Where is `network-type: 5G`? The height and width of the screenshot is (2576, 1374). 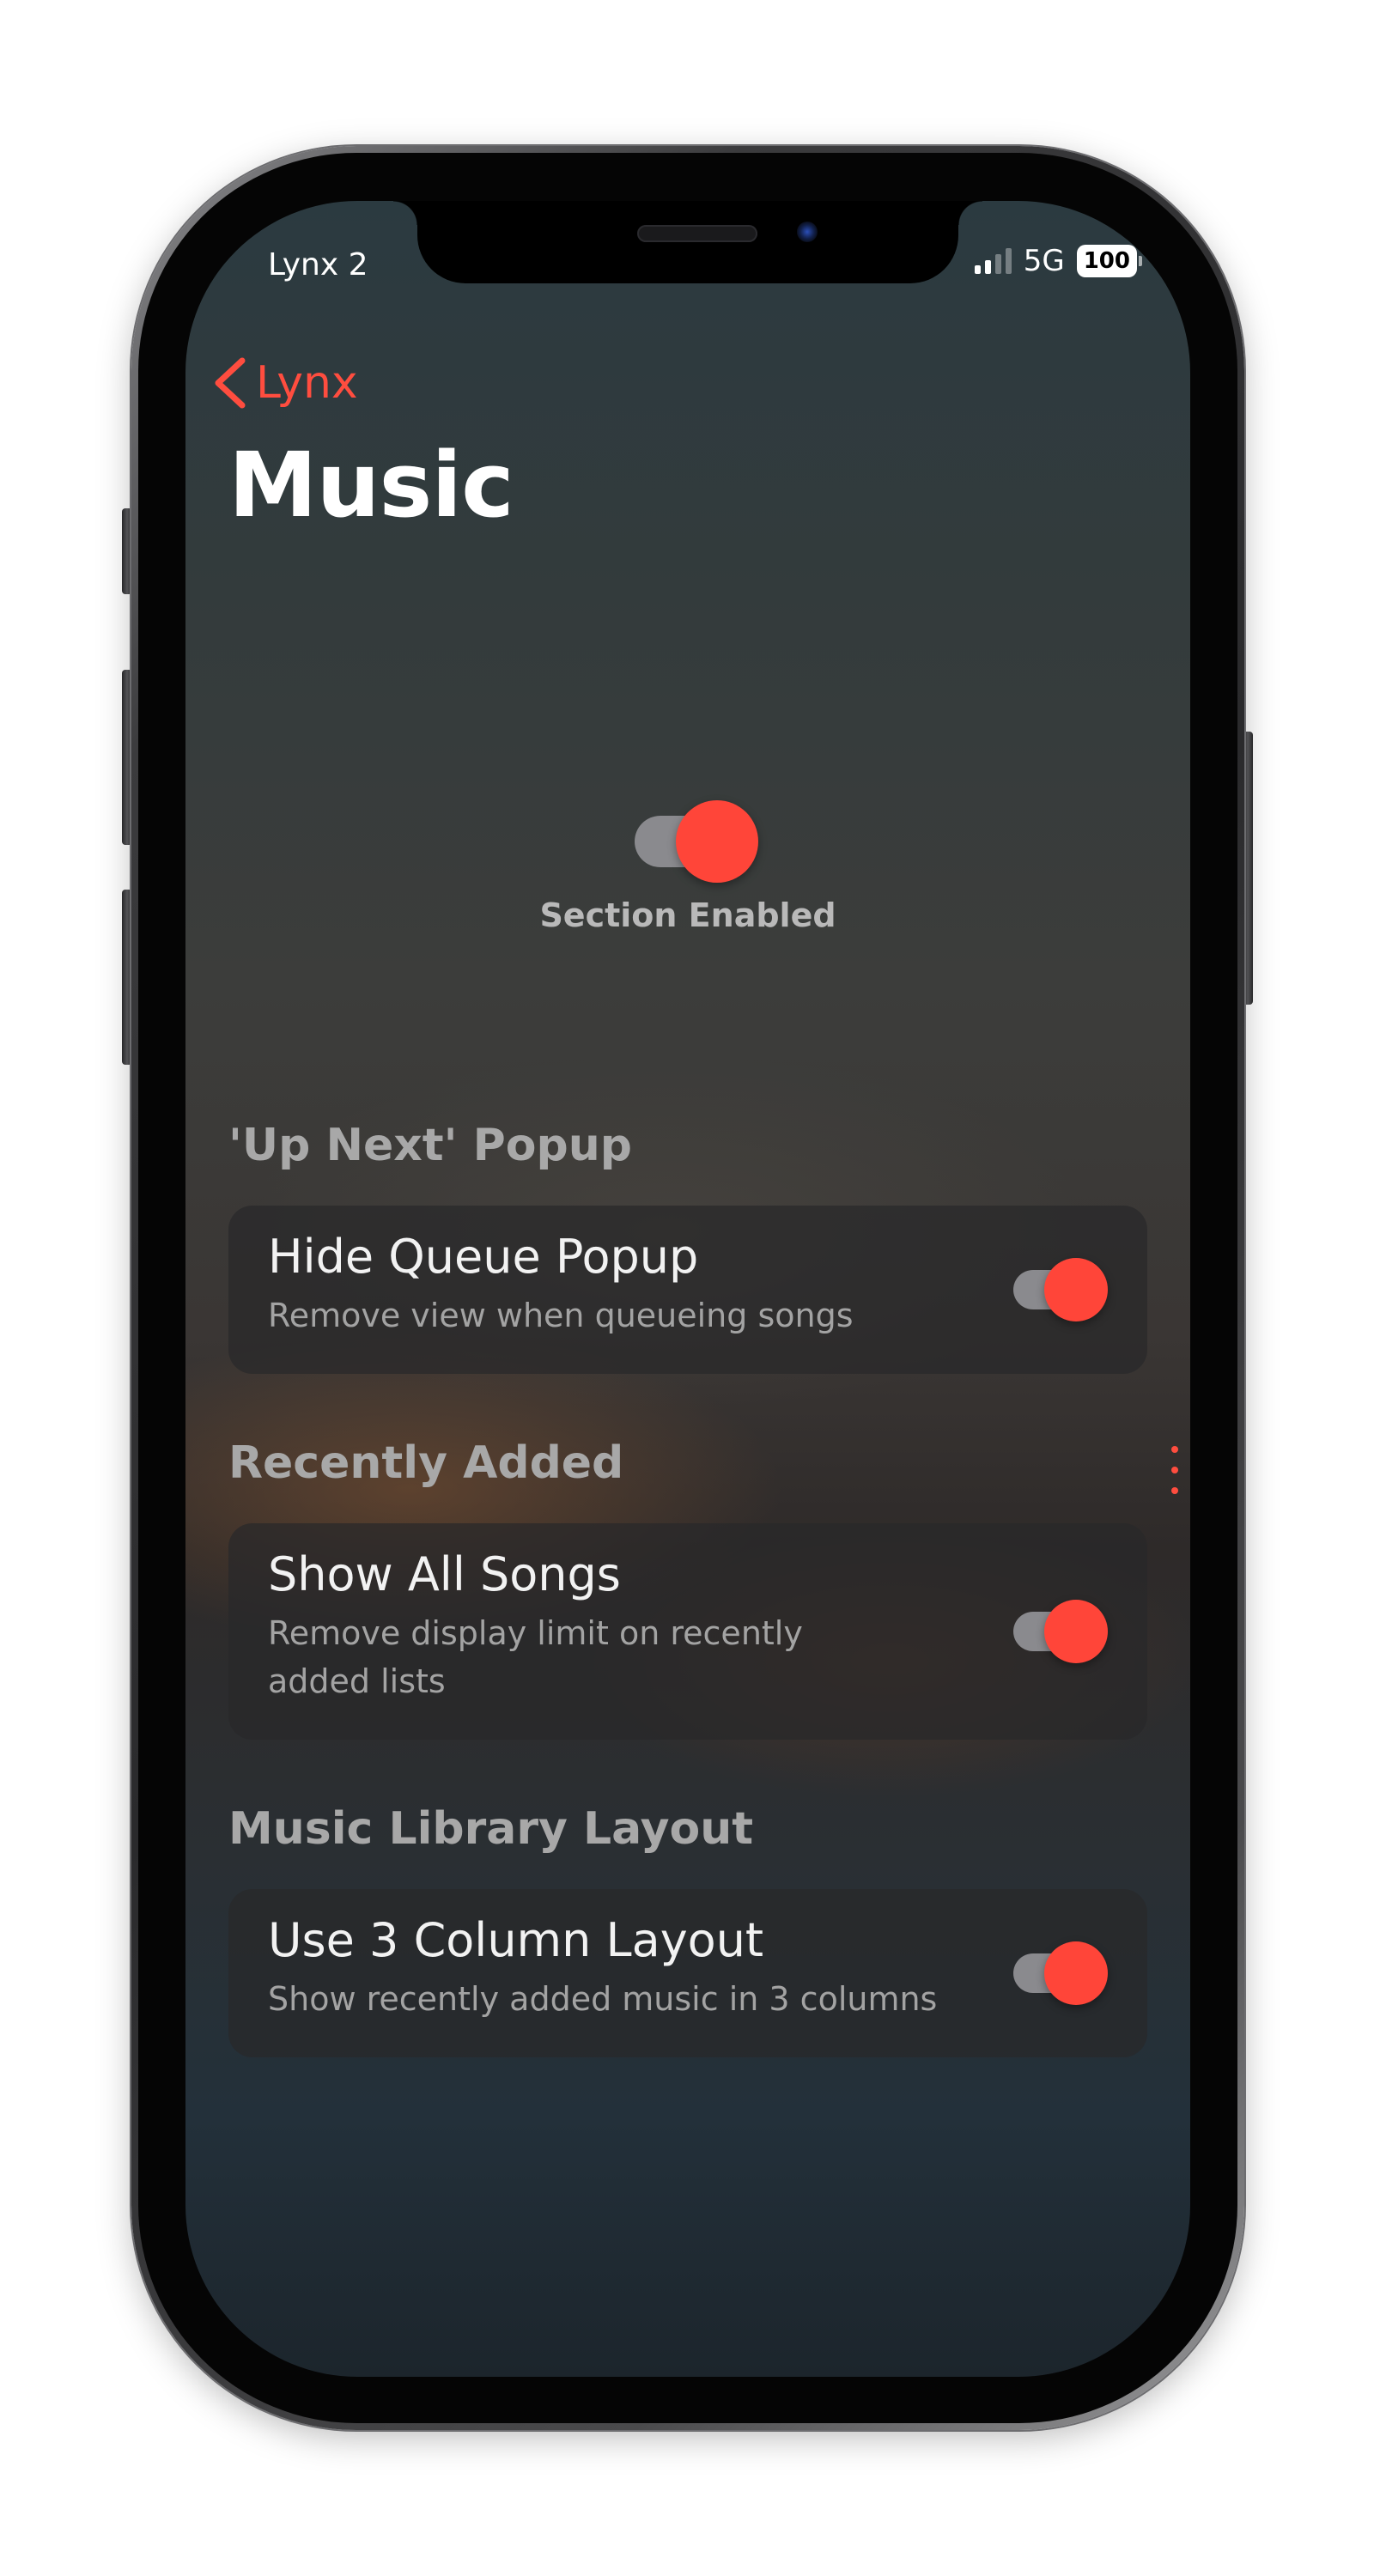 network-type: 5G is located at coordinates (1044, 261).